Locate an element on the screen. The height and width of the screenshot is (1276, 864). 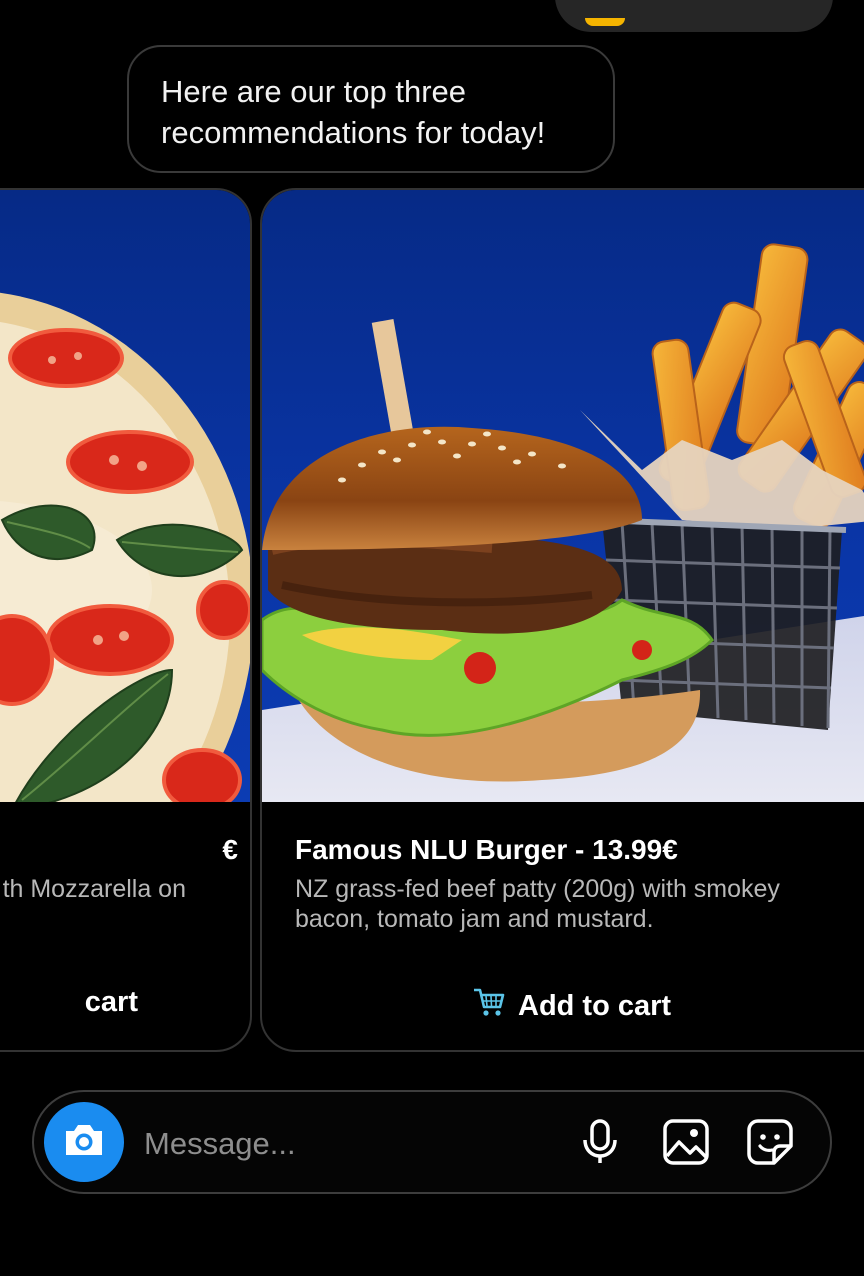
microphone-icon is located at coordinates (600, 1144).